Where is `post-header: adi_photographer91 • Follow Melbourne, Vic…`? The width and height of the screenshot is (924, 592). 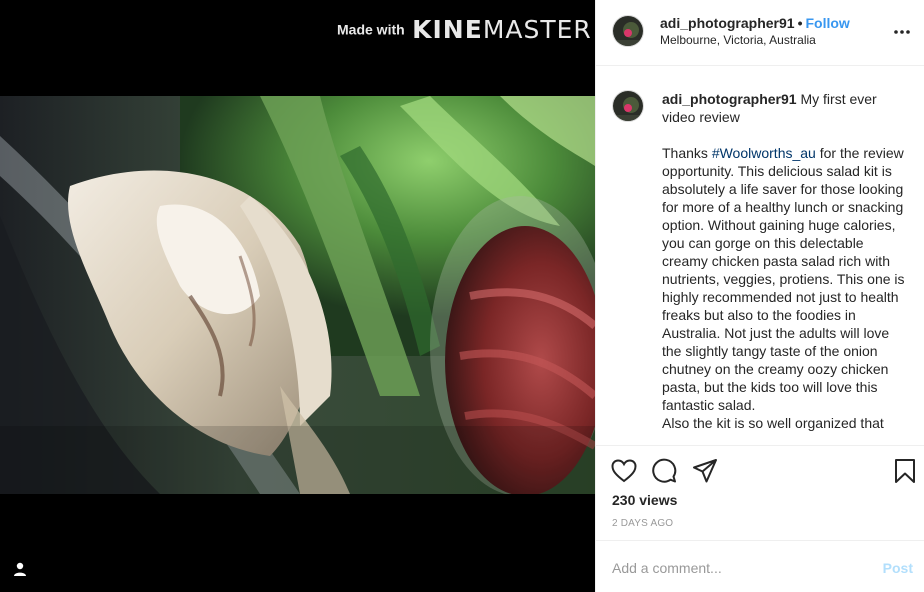 post-header: adi_photographer91 • Follow Melbourne, Vic… is located at coordinates (760, 33).